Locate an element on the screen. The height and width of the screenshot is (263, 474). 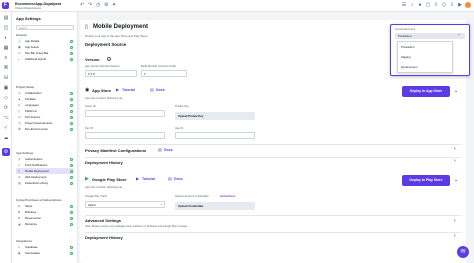
environment-options: Production Staging Development is located at coordinates (425, 57).